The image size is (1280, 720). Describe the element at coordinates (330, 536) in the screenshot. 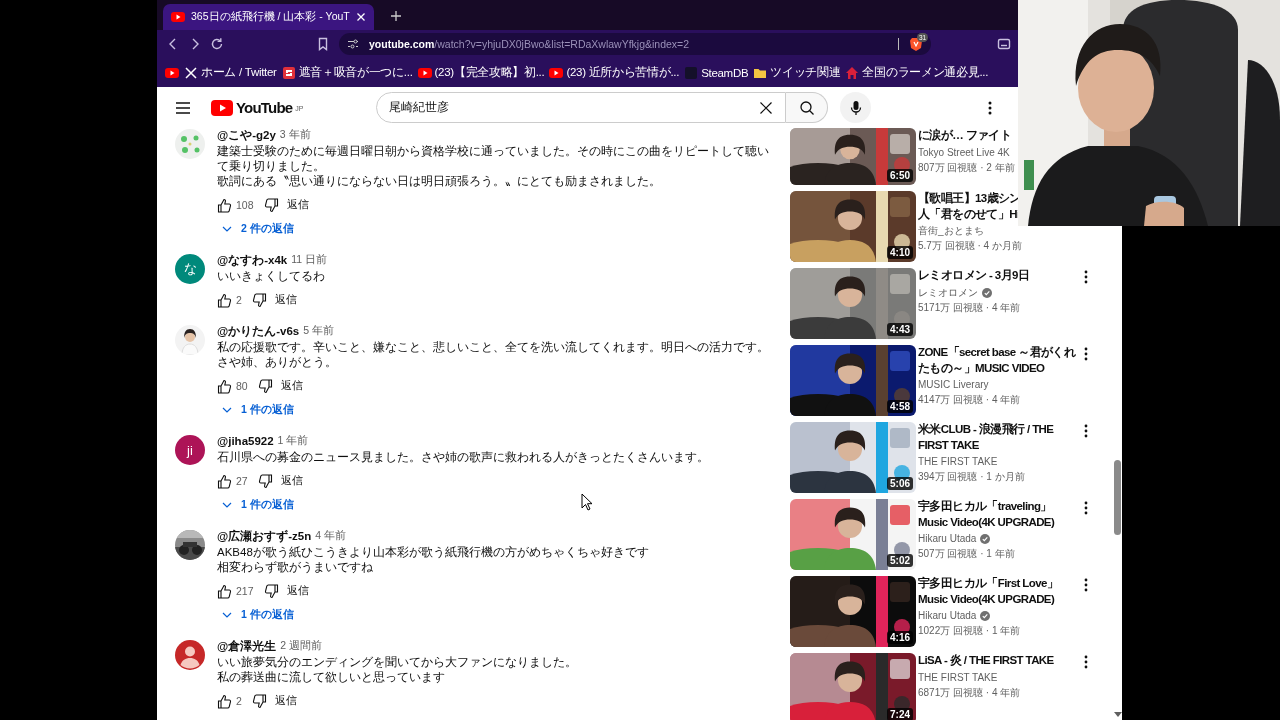

I see `comment-time: 4 年前` at that location.